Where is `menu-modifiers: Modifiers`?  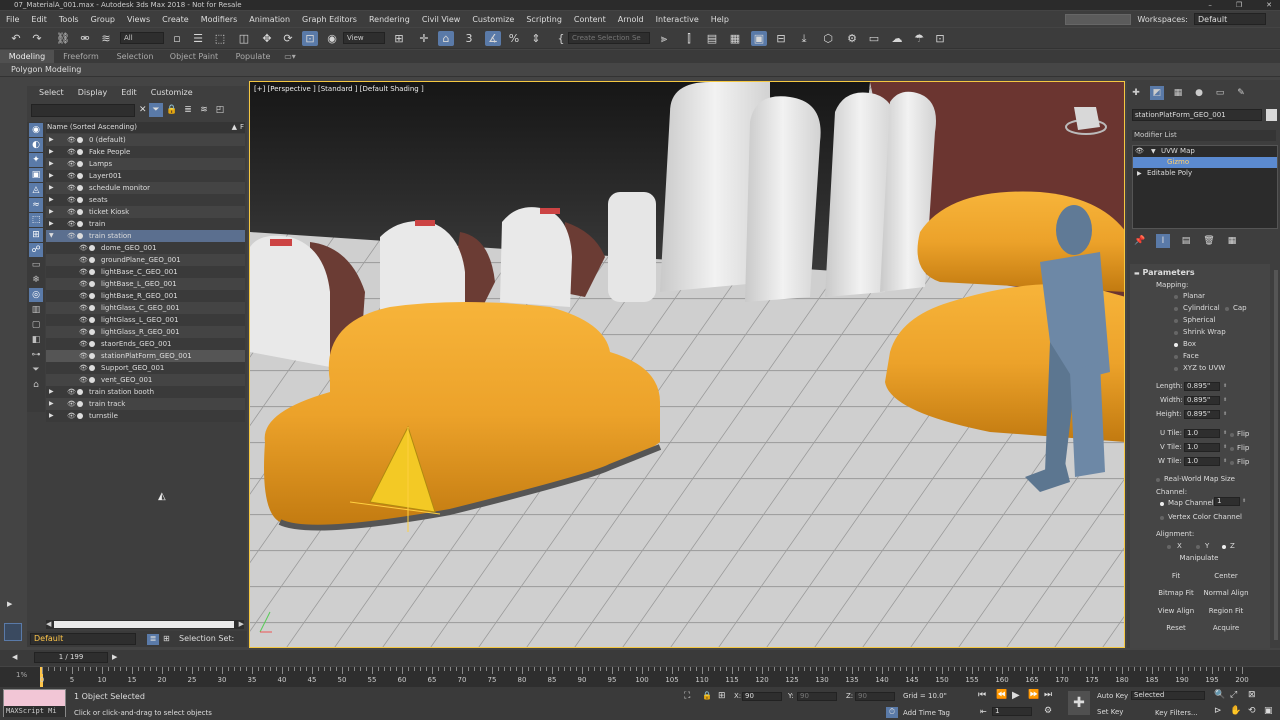 menu-modifiers: Modifiers is located at coordinates (219, 19).